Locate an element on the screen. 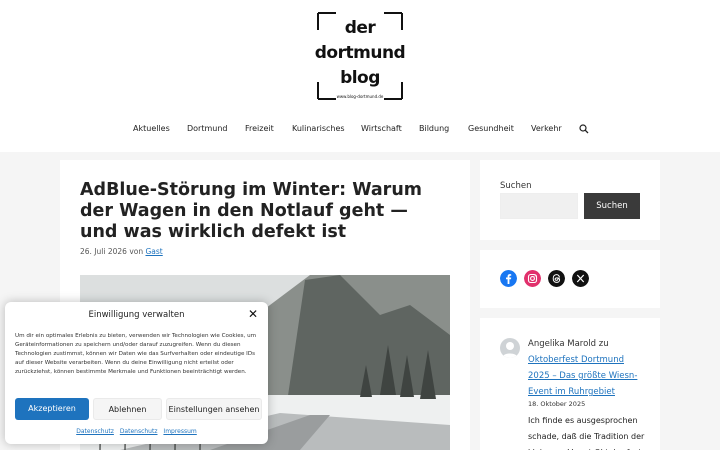 The image size is (720, 450). comment-date: 18. Oktober 2025 is located at coordinates (557, 404).